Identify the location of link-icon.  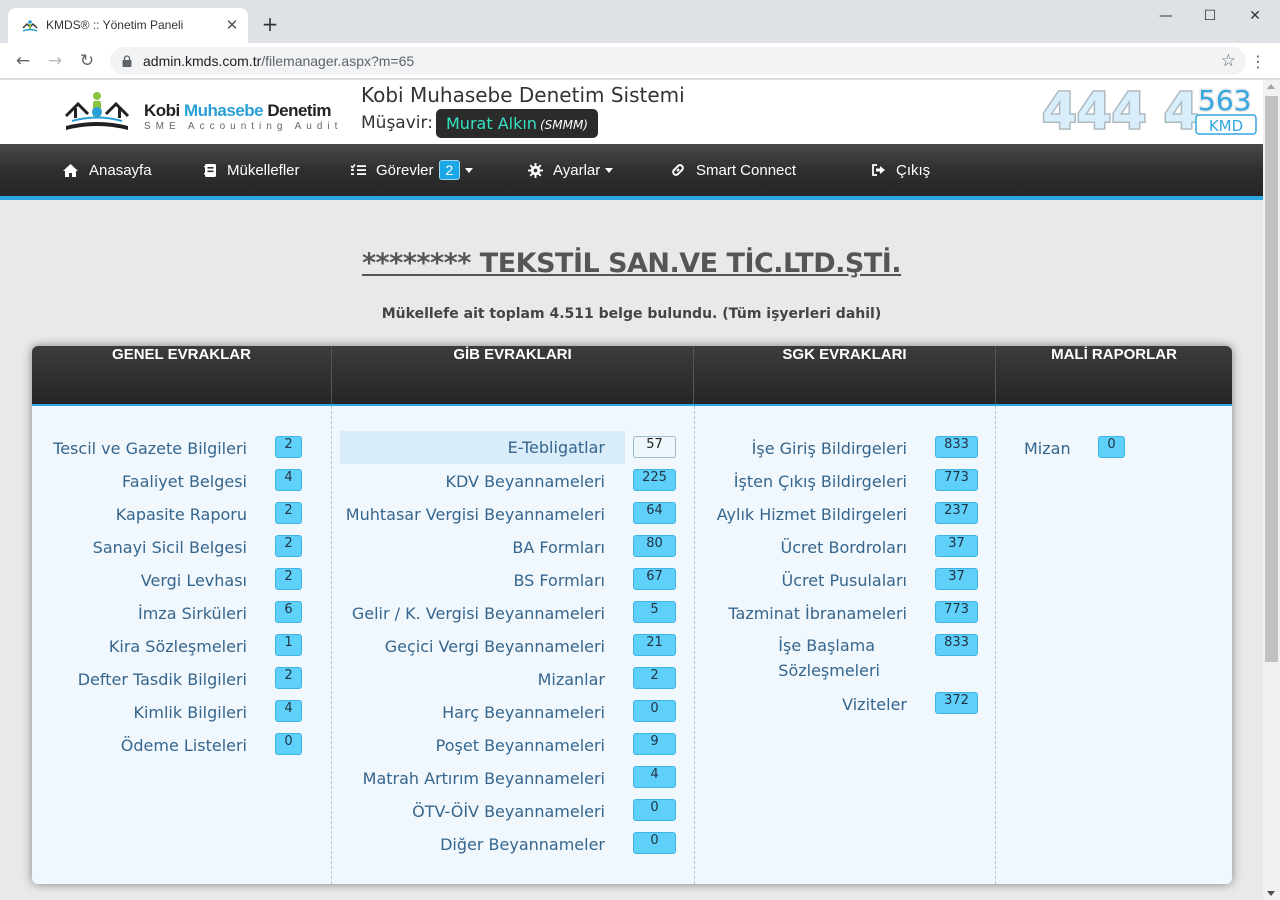
(678, 170).